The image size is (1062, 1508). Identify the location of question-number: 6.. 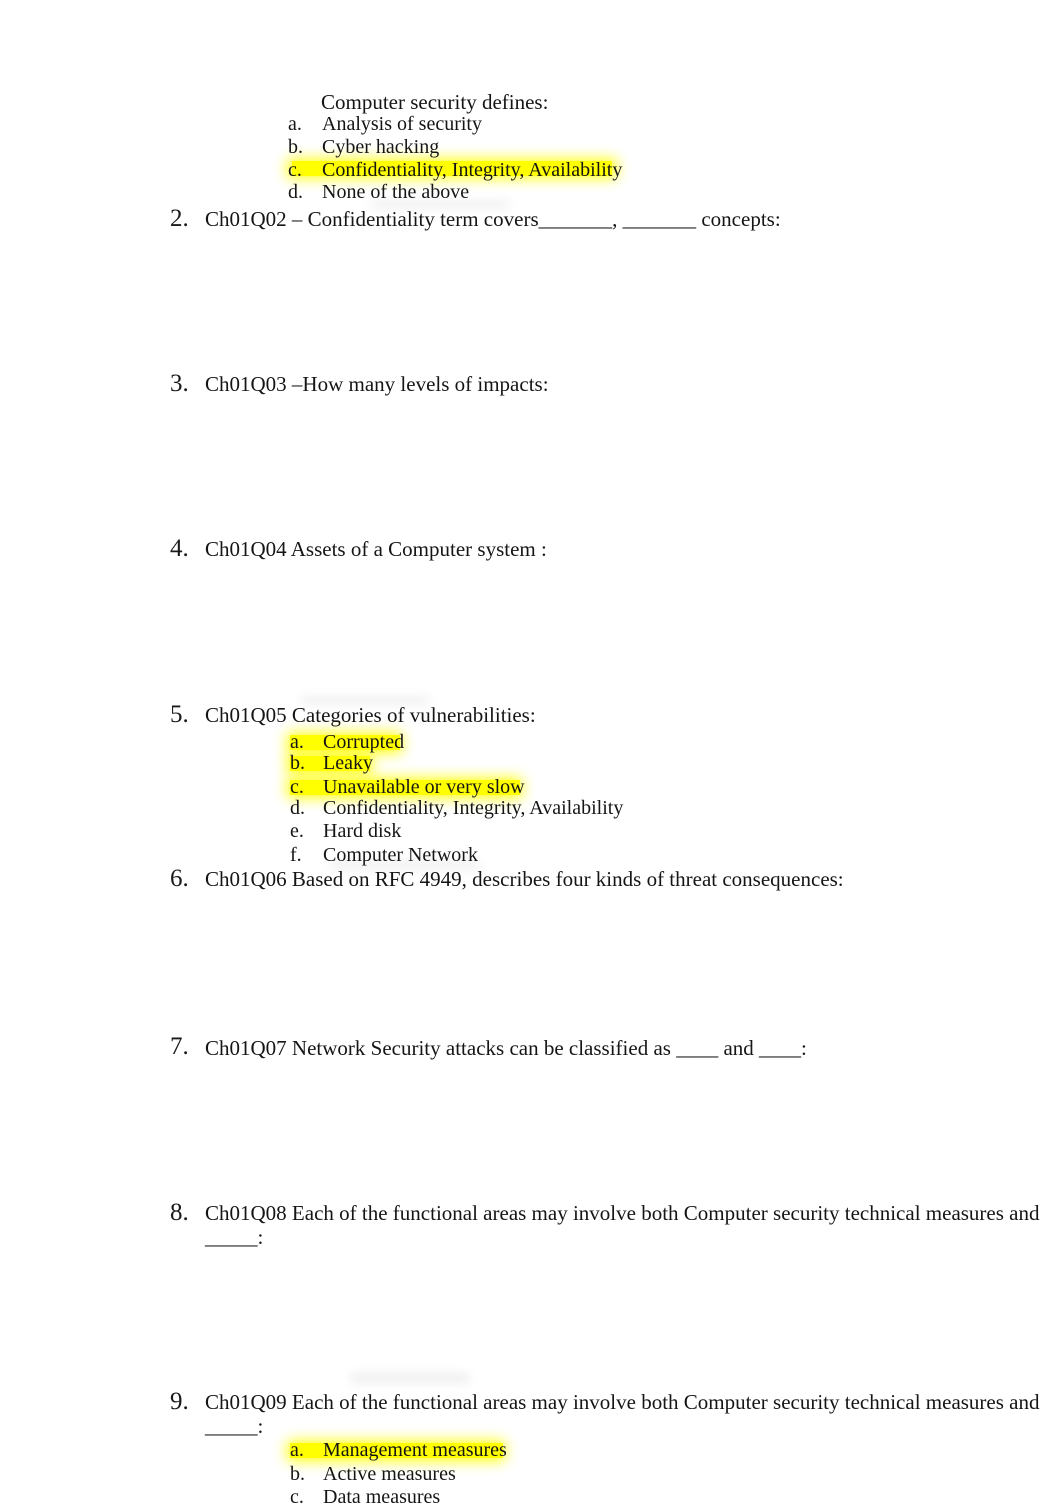
(179, 878).